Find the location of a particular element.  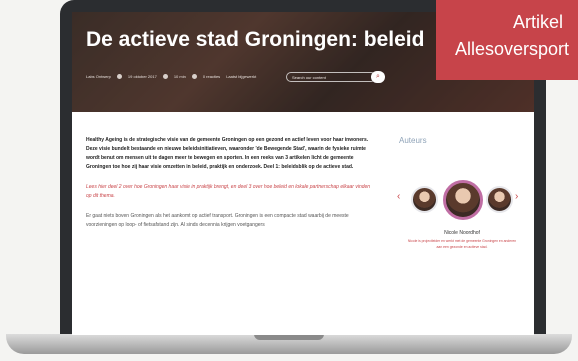

calendar-icon is located at coordinates (119, 76).